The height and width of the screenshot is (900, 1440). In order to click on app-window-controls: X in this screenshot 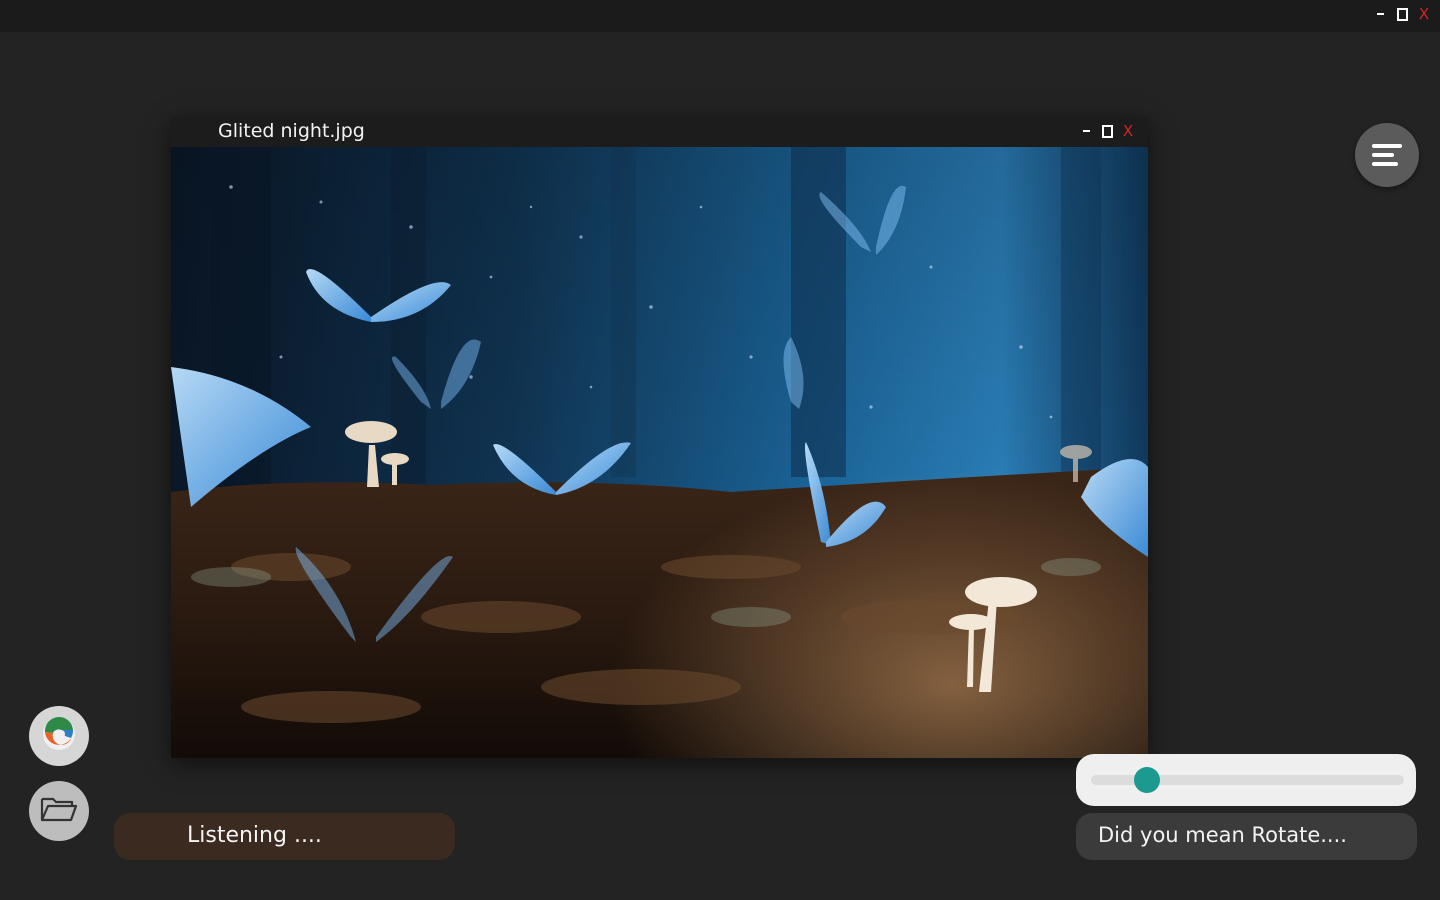, I will do `click(1402, 14)`.